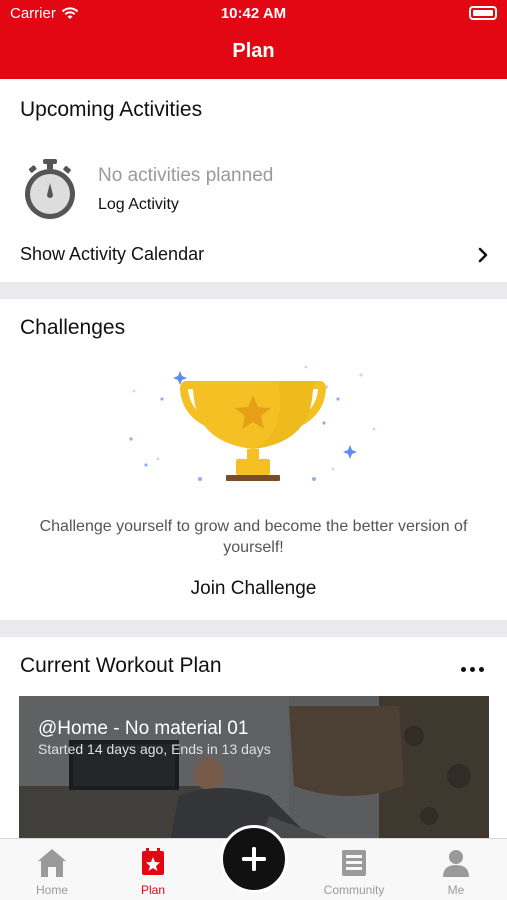  What do you see at coordinates (456, 890) in the screenshot?
I see `tab-me-label: Me` at bounding box center [456, 890].